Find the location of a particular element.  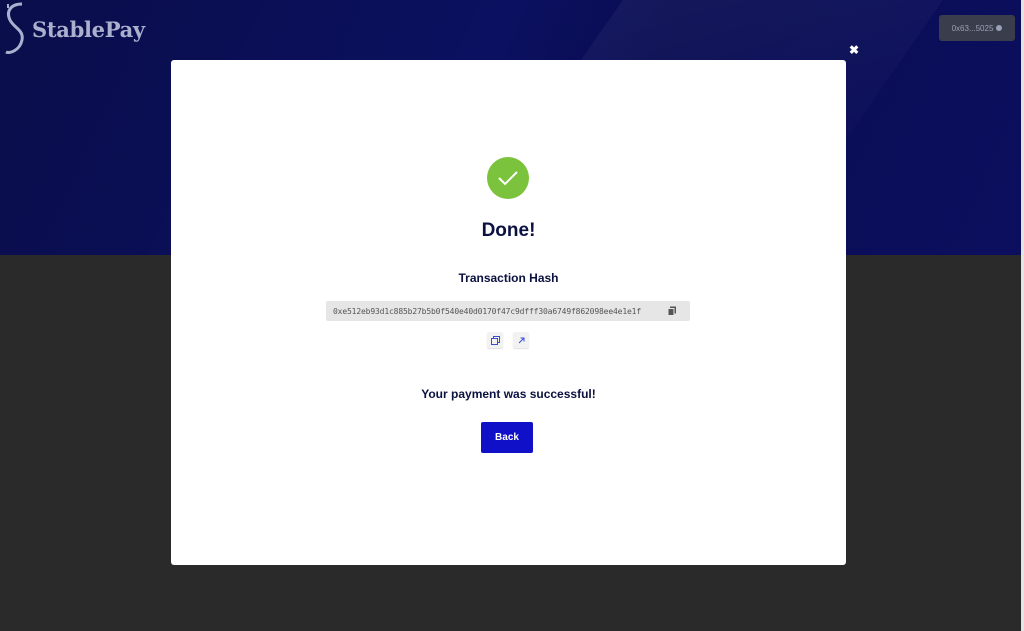

logo: StablePay is located at coordinates (73, 29).